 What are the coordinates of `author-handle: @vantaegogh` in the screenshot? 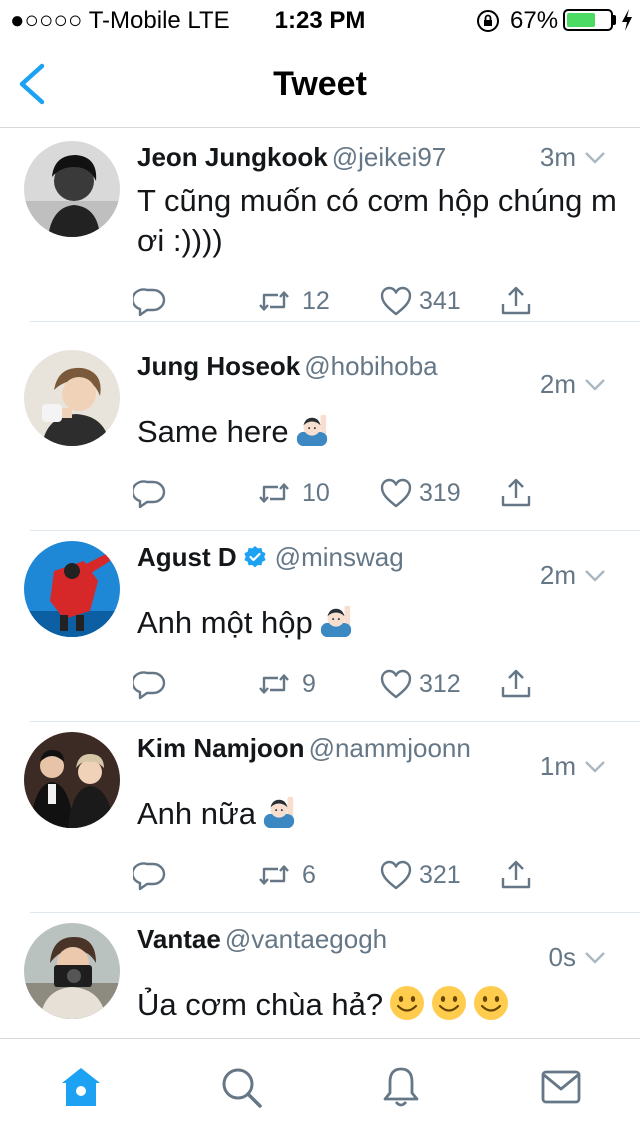 It's located at (306, 939).